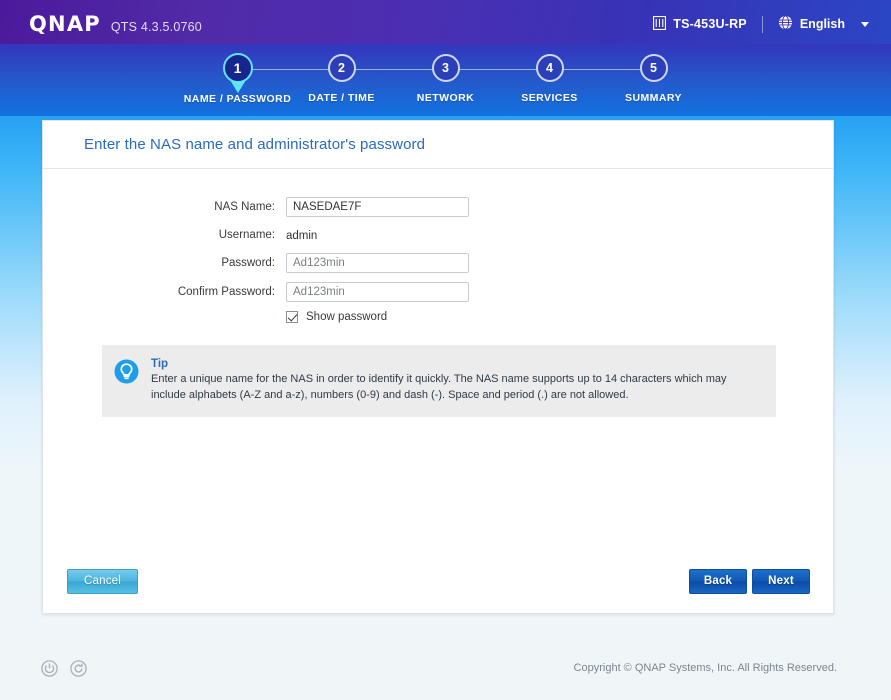 The image size is (891, 700). I want to click on stepper-step-summary: 5 SUMMARY, so click(654, 83).